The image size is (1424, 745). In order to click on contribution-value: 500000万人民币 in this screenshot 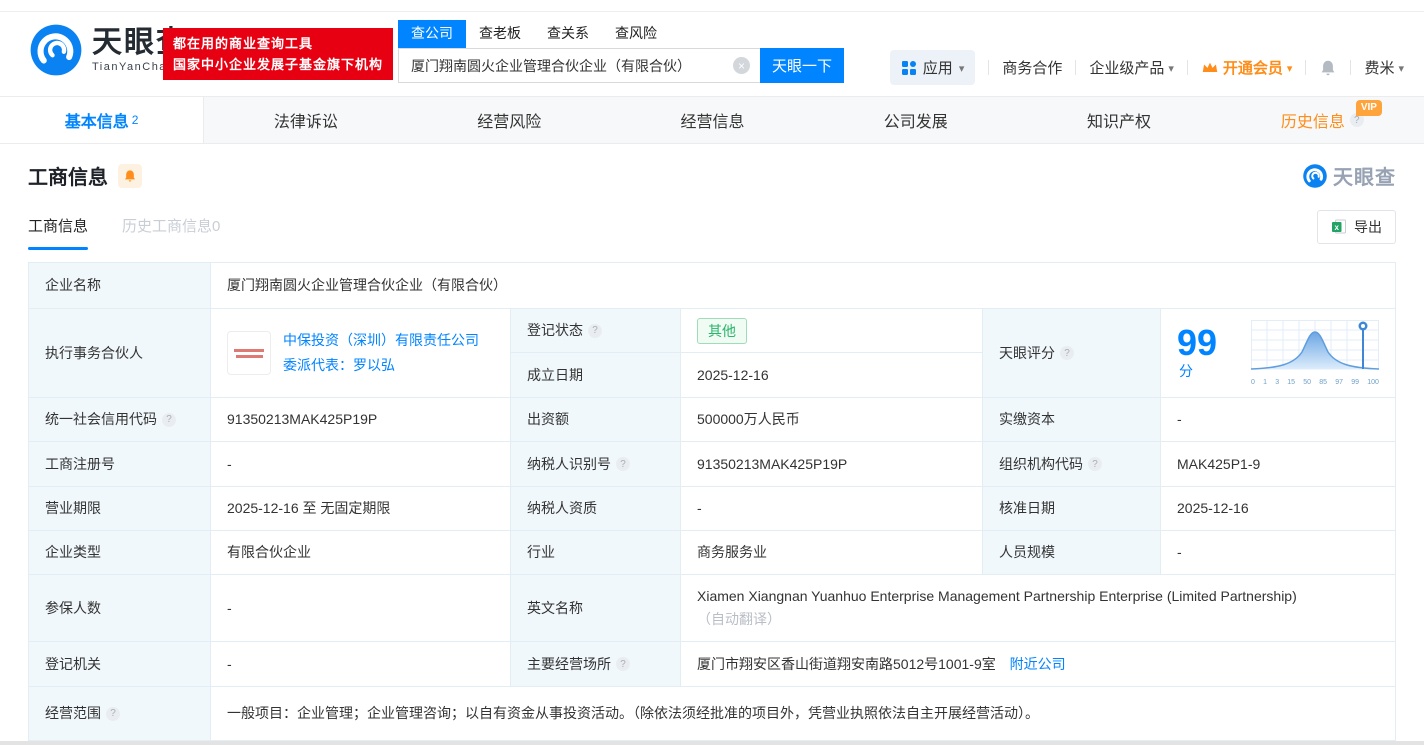, I will do `click(831, 419)`.